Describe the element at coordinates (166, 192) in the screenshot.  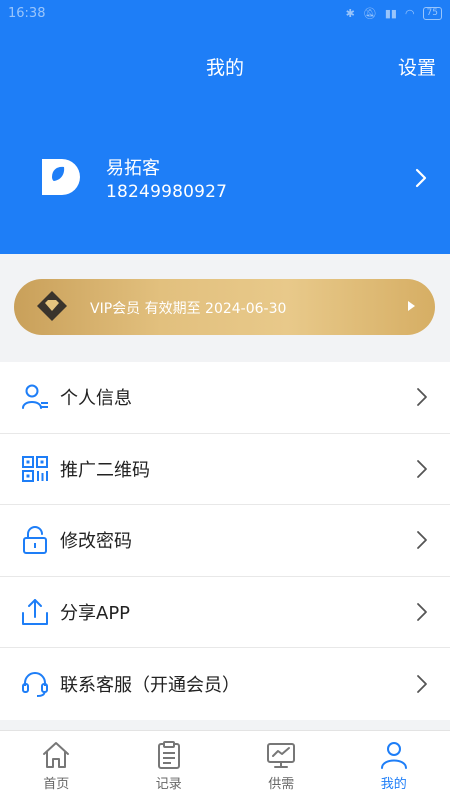
I see `user-phone: 18249980927` at that location.